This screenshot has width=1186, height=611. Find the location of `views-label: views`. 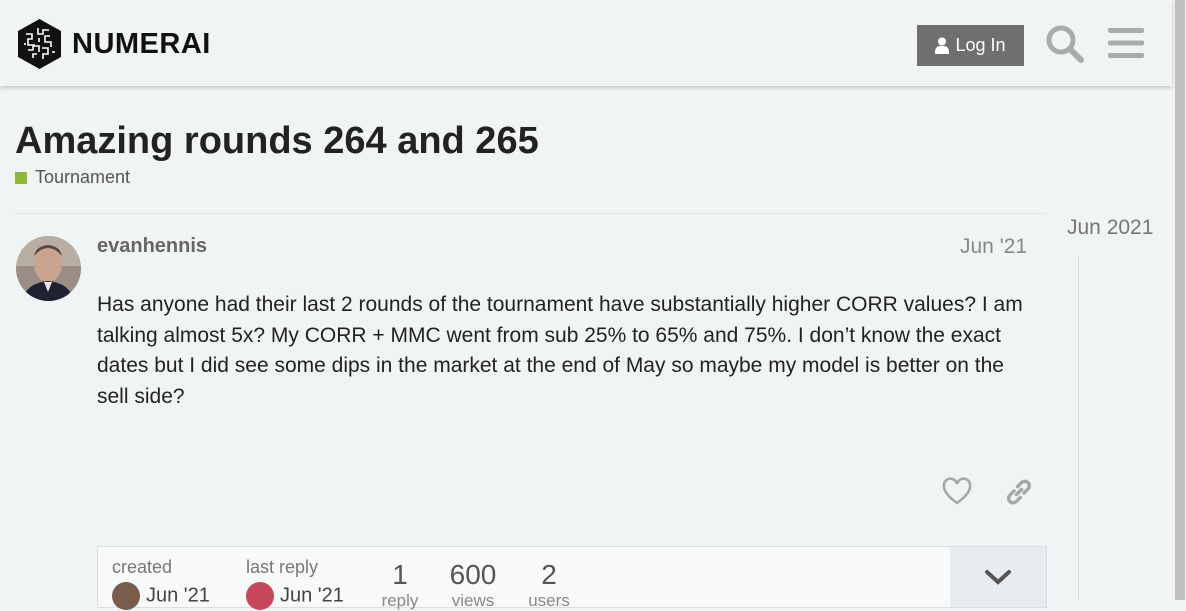

views-label: views is located at coordinates (473, 600).